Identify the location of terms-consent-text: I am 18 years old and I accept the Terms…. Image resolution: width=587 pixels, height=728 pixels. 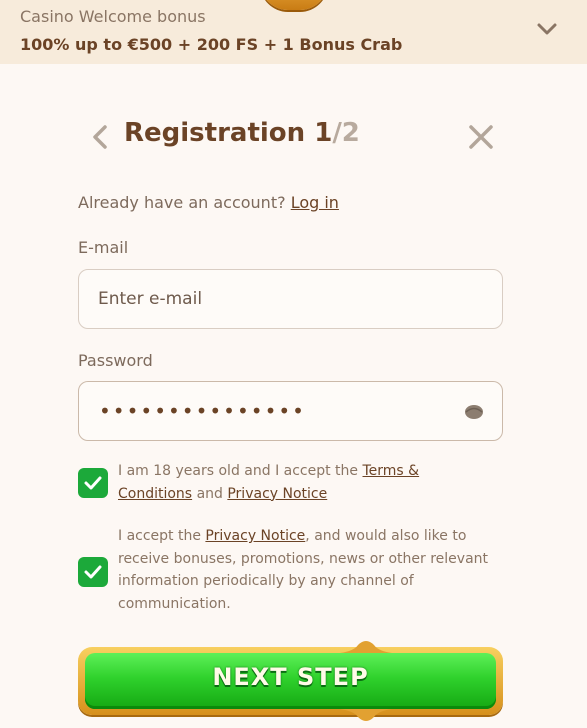
(303, 482).